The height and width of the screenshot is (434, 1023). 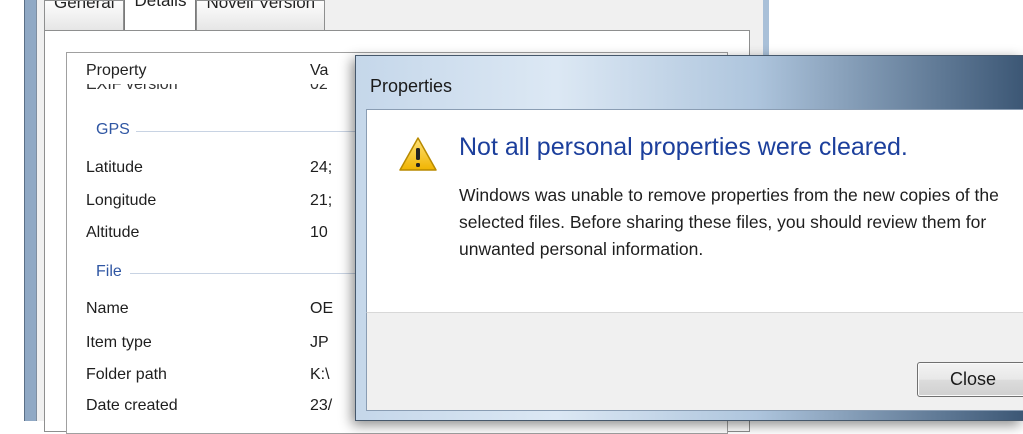 I want to click on property-value-exif-version: 02, so click(x=319, y=88).